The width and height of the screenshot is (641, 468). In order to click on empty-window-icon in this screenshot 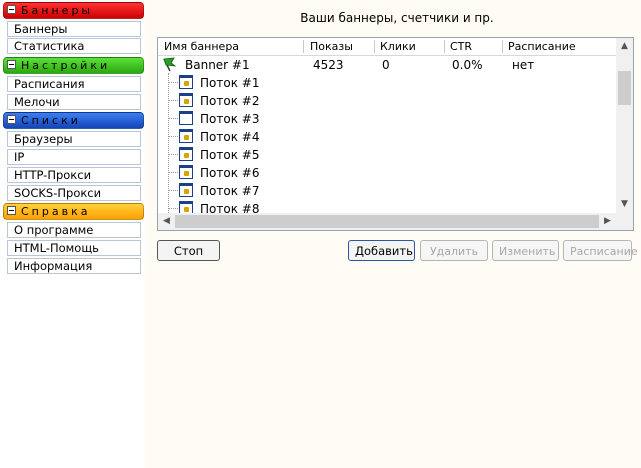, I will do `click(186, 118)`.